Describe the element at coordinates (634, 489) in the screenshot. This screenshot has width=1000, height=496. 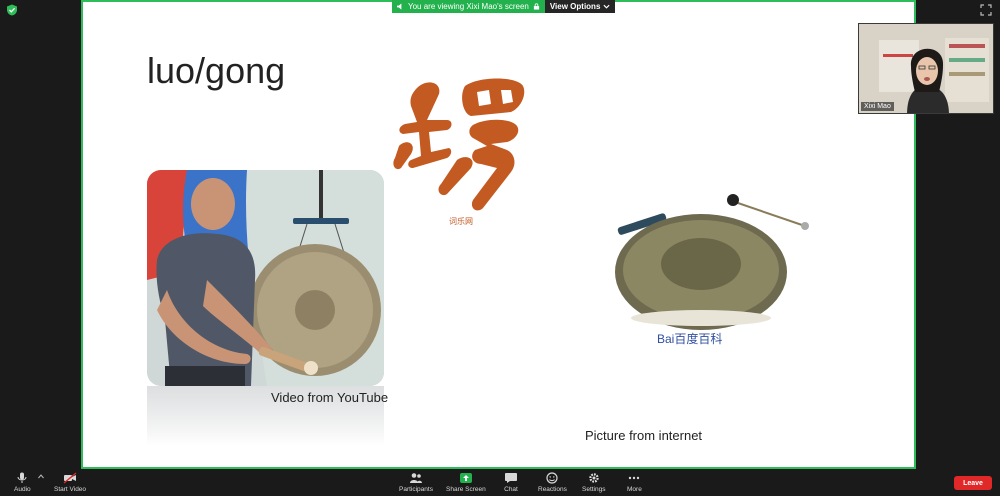
I see `more-label: More` at that location.